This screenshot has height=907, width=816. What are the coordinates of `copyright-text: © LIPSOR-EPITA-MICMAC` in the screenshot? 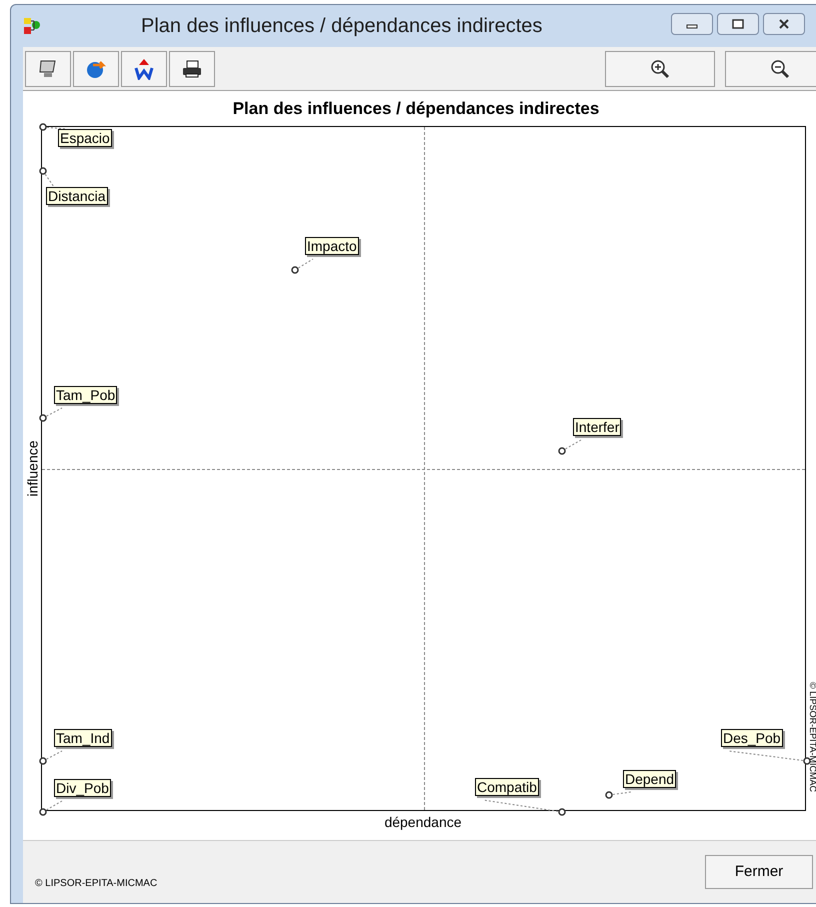 It's located at (96, 883).